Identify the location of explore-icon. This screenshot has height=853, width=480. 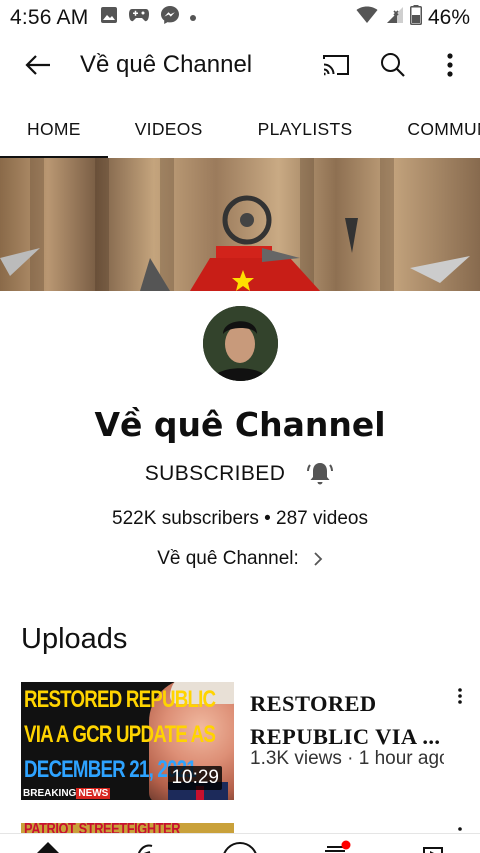
(145, 848).